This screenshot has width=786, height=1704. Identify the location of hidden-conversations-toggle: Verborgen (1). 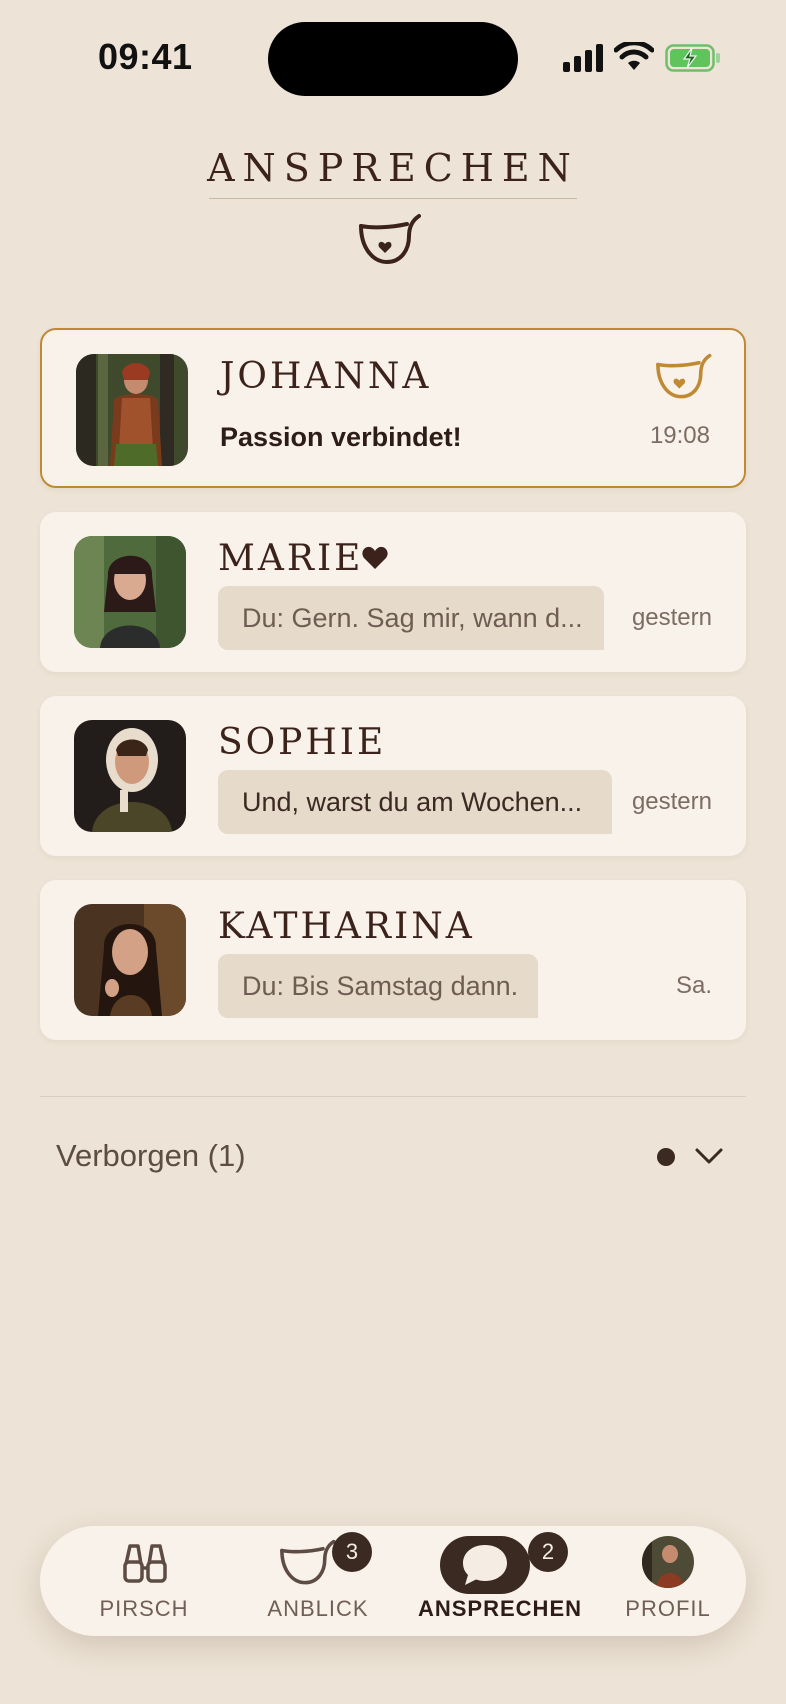
(151, 1156).